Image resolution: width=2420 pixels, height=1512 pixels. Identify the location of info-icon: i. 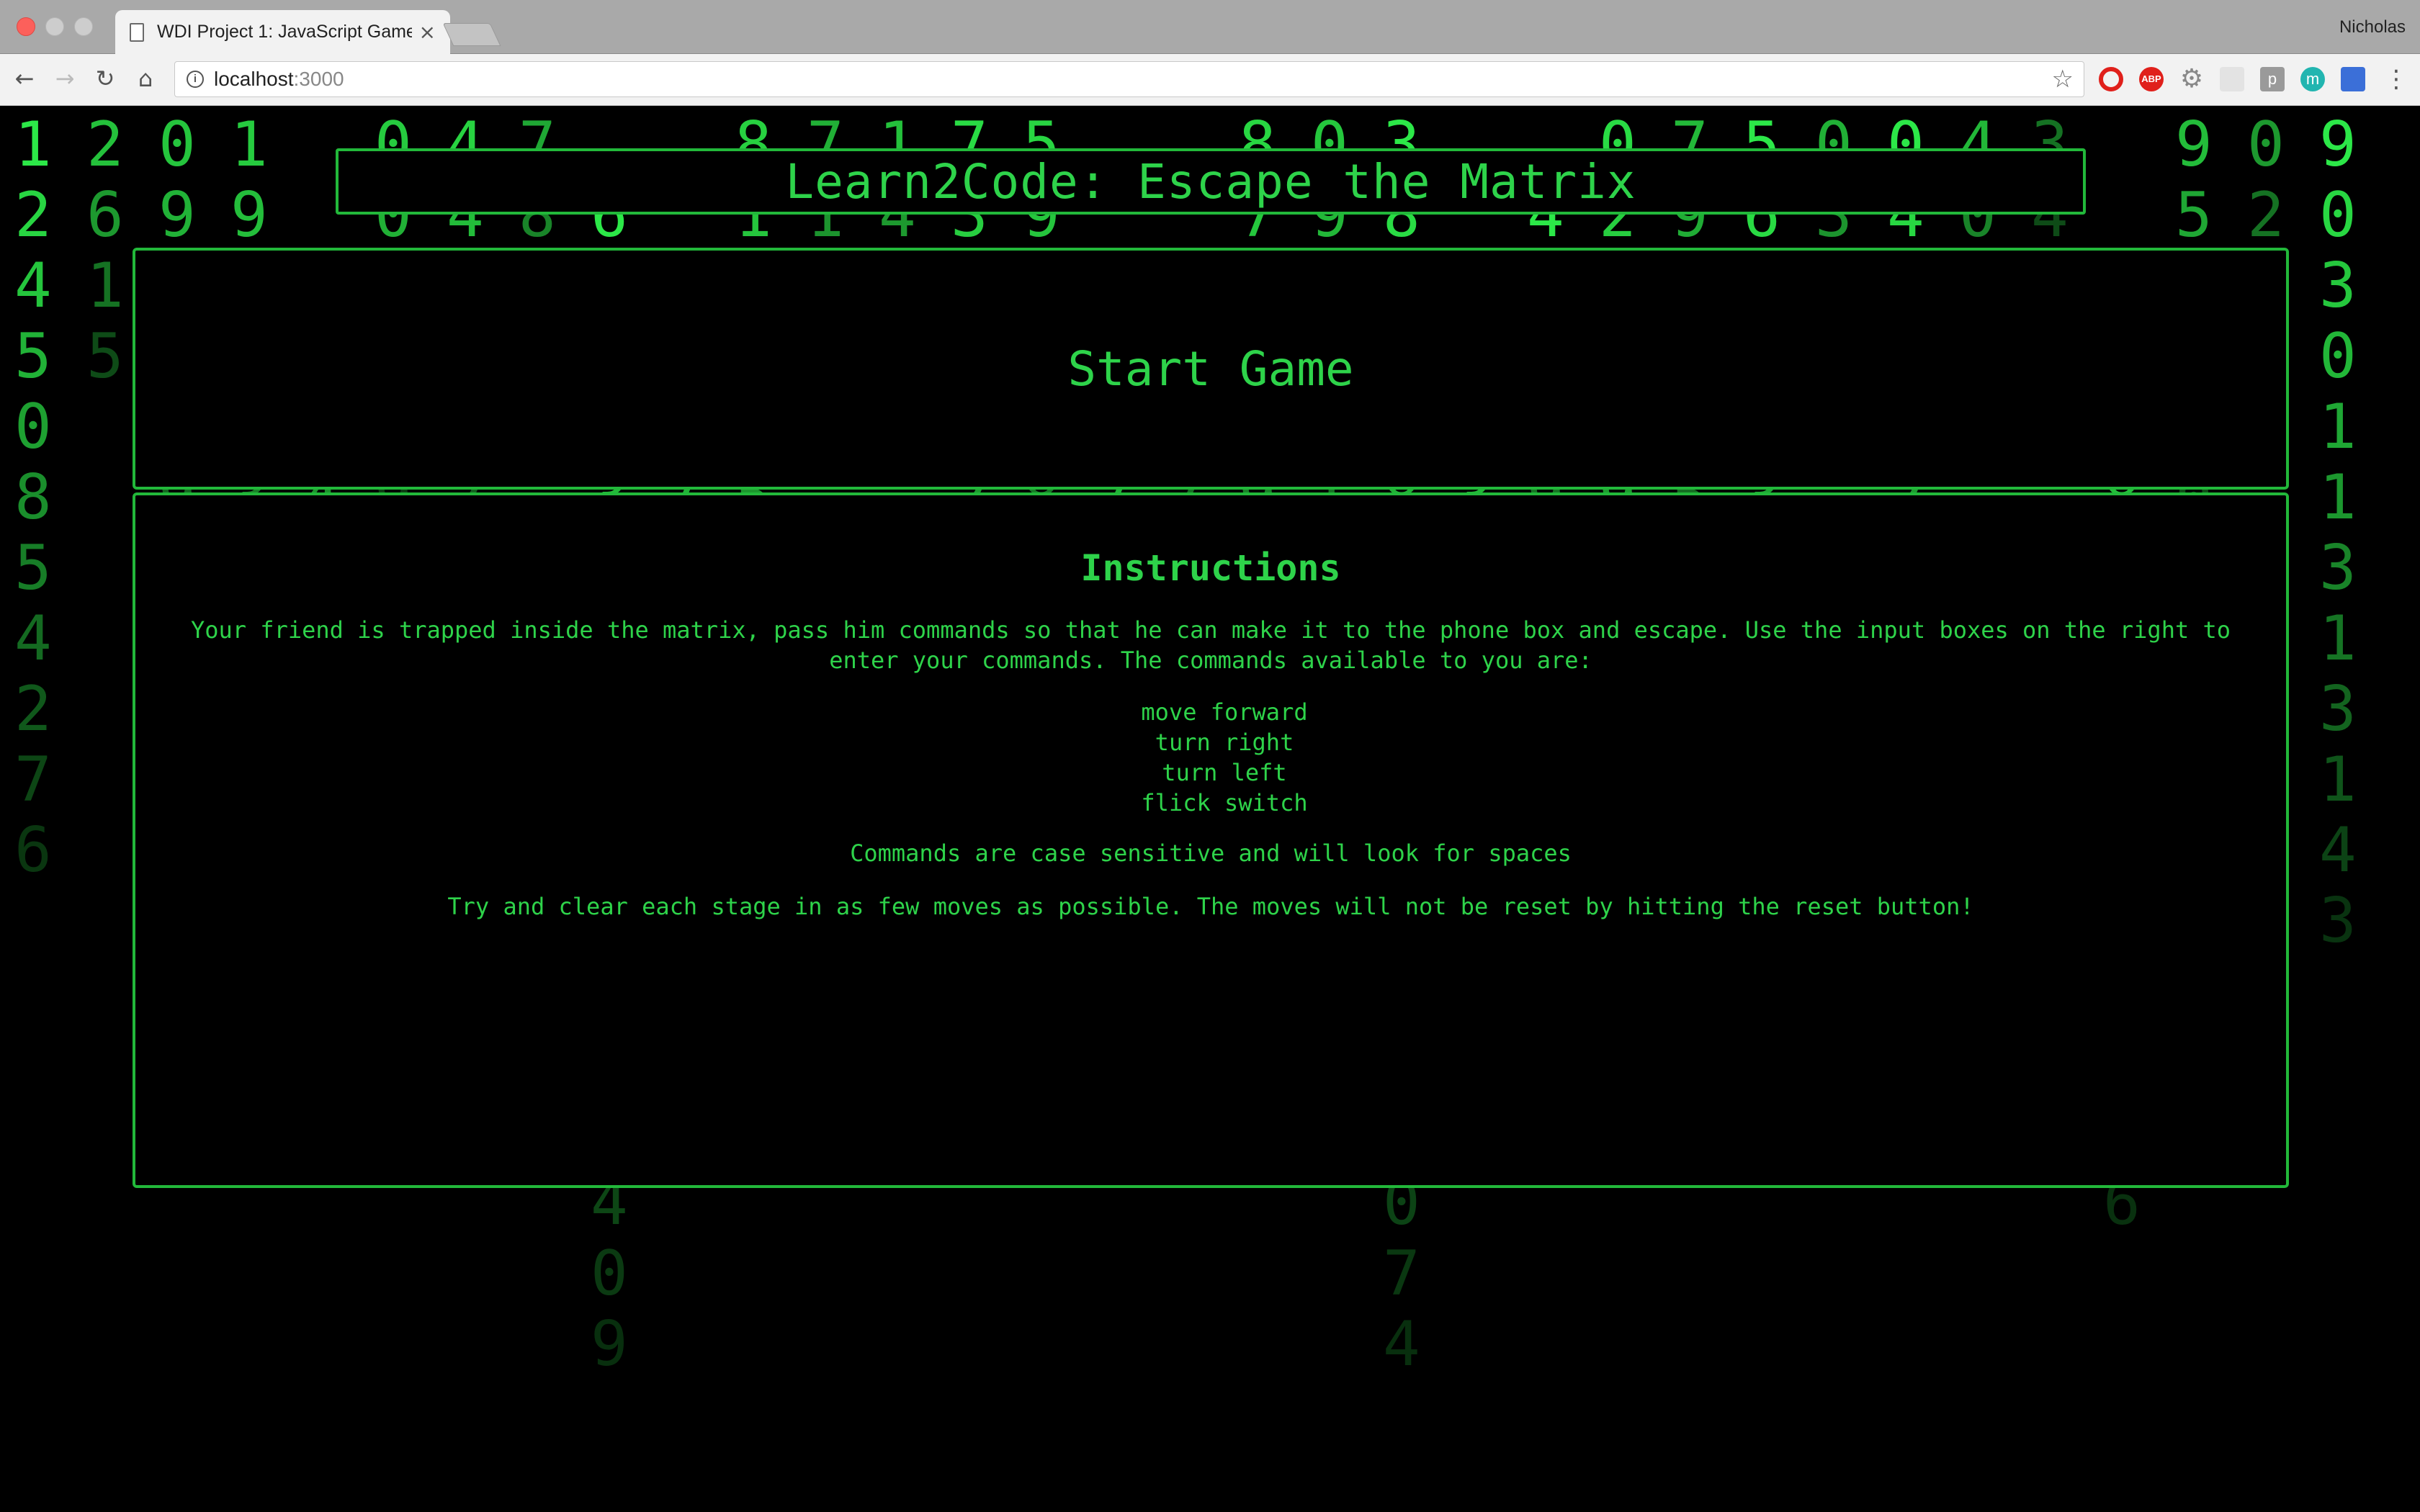
(195, 79).